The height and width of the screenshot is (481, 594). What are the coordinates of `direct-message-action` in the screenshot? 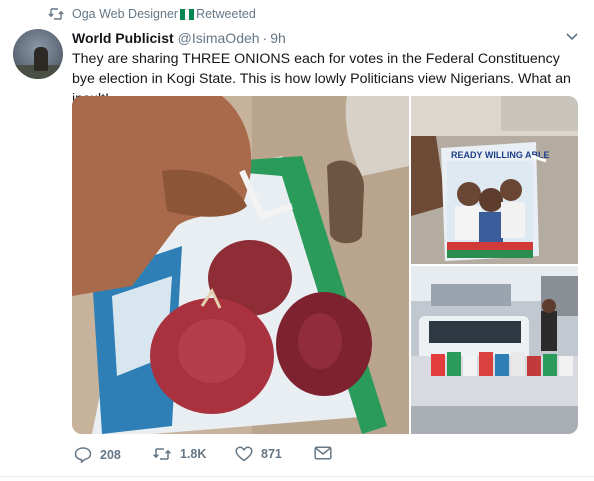 It's located at (327, 453).